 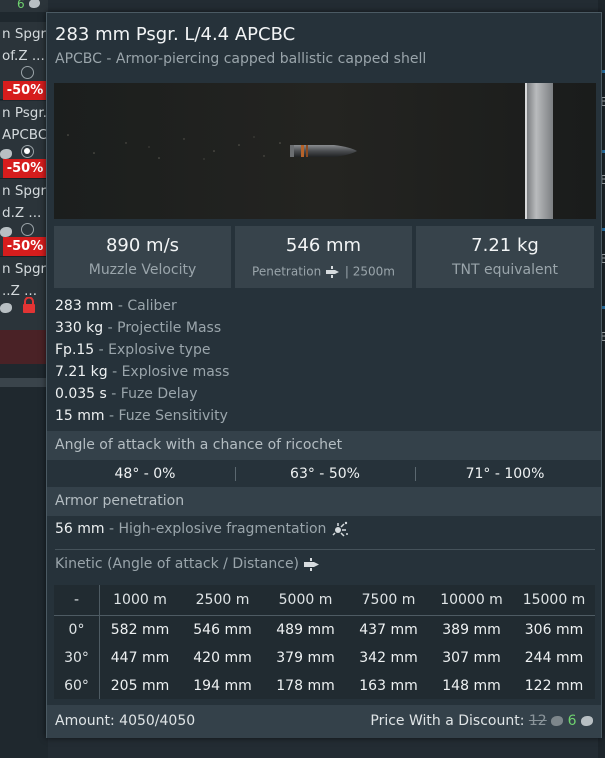 What do you see at coordinates (505, 257) in the screenshot?
I see `tnt-equivalent-stat: 7.21 kg TNT equivalent` at bounding box center [505, 257].